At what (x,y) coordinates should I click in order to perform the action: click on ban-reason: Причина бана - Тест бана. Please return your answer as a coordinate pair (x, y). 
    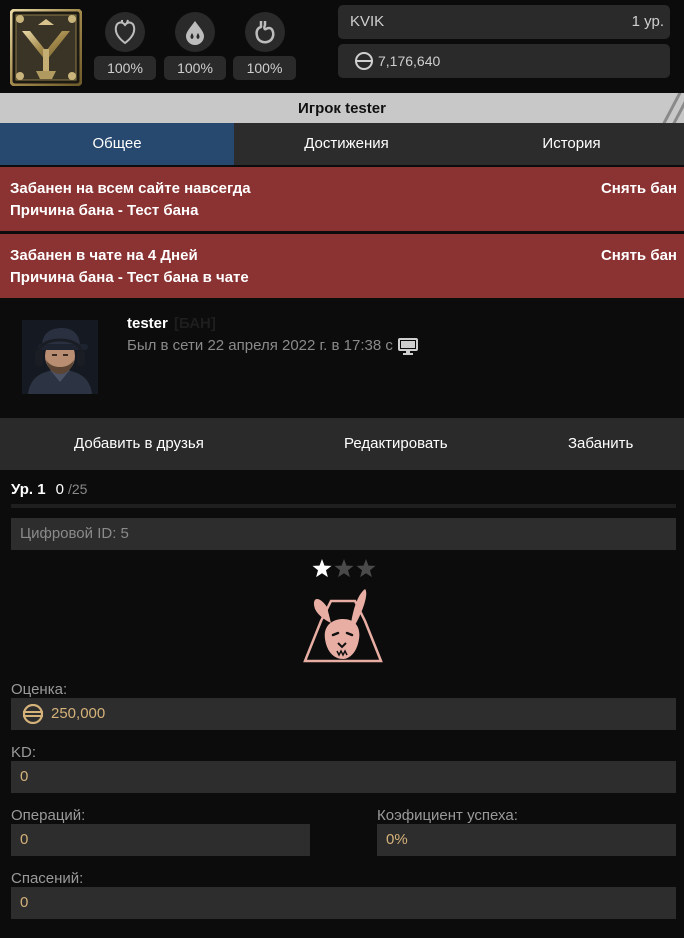
    Looking at the image, I should click on (104, 210).